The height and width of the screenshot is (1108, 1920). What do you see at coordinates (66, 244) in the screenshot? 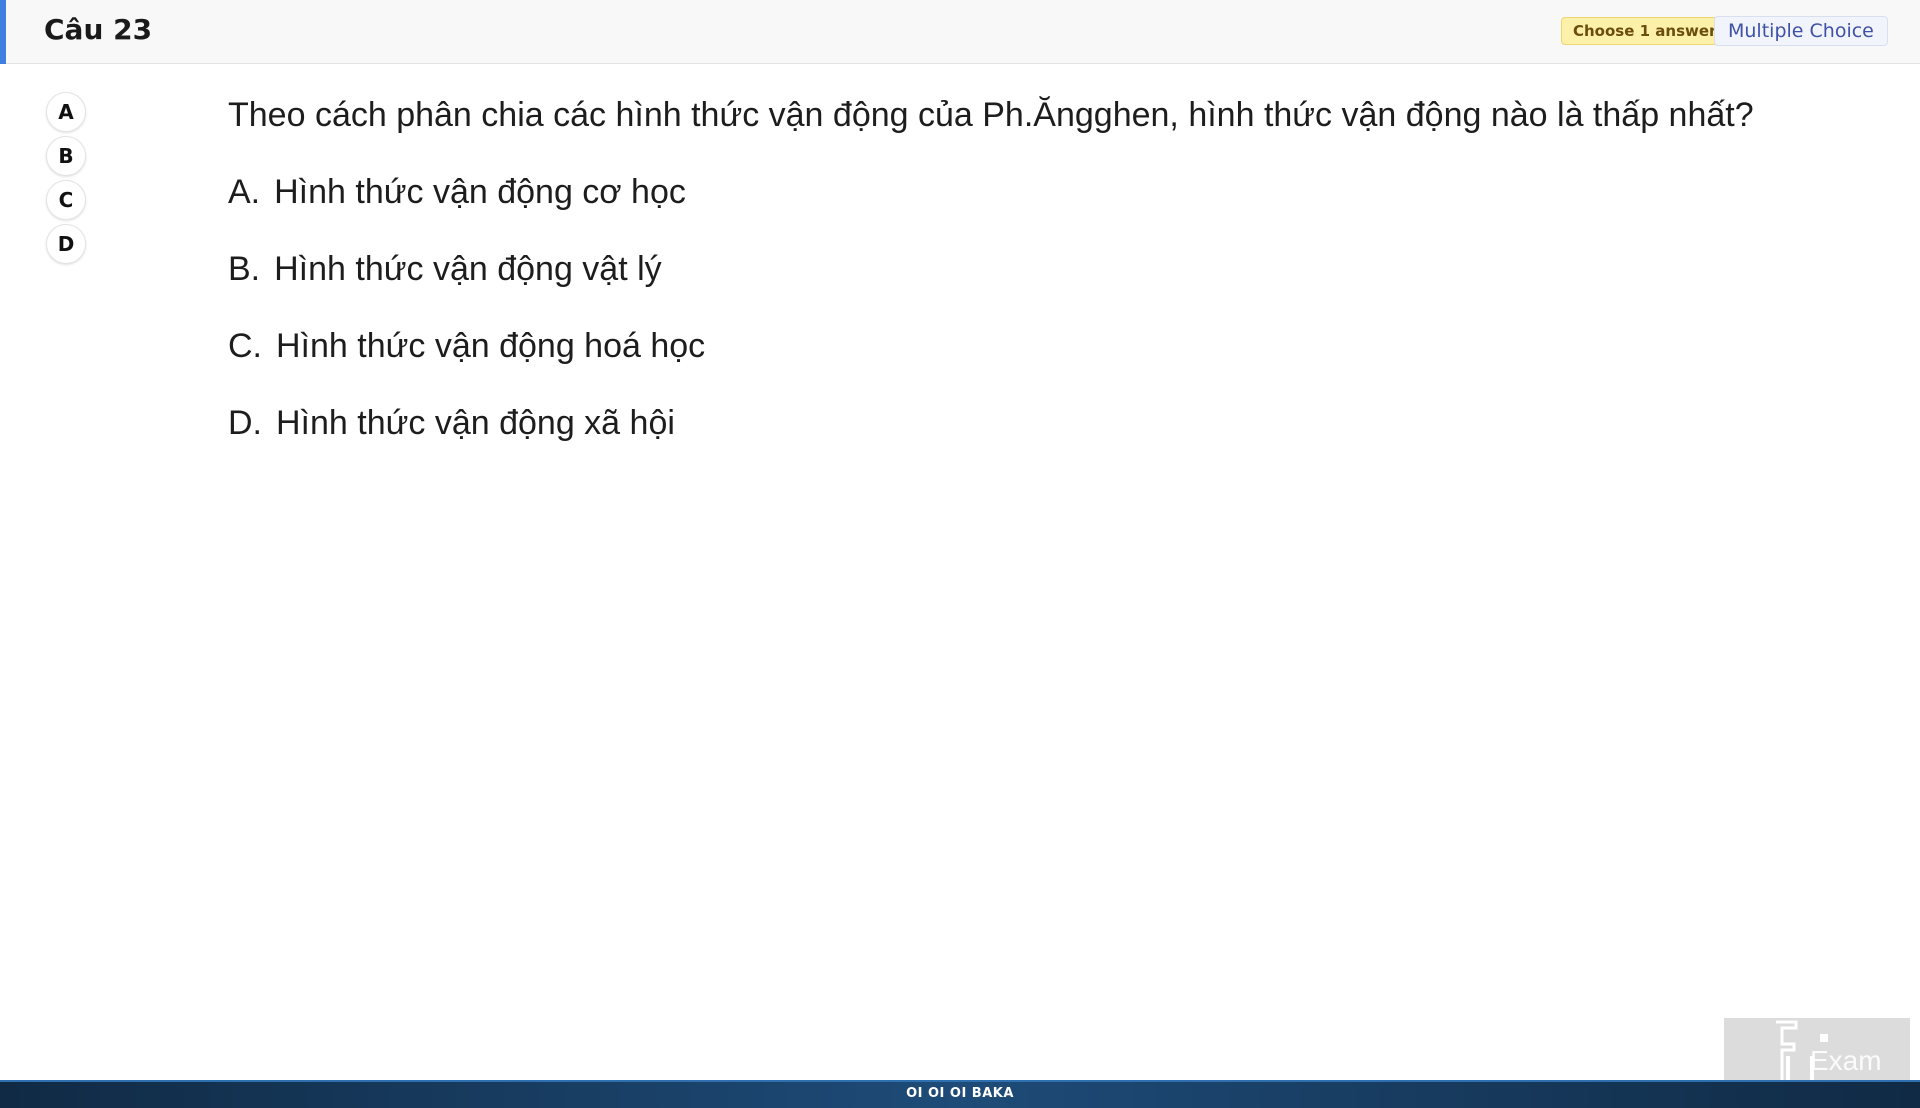
I see `select-answer-d-button: D` at bounding box center [66, 244].